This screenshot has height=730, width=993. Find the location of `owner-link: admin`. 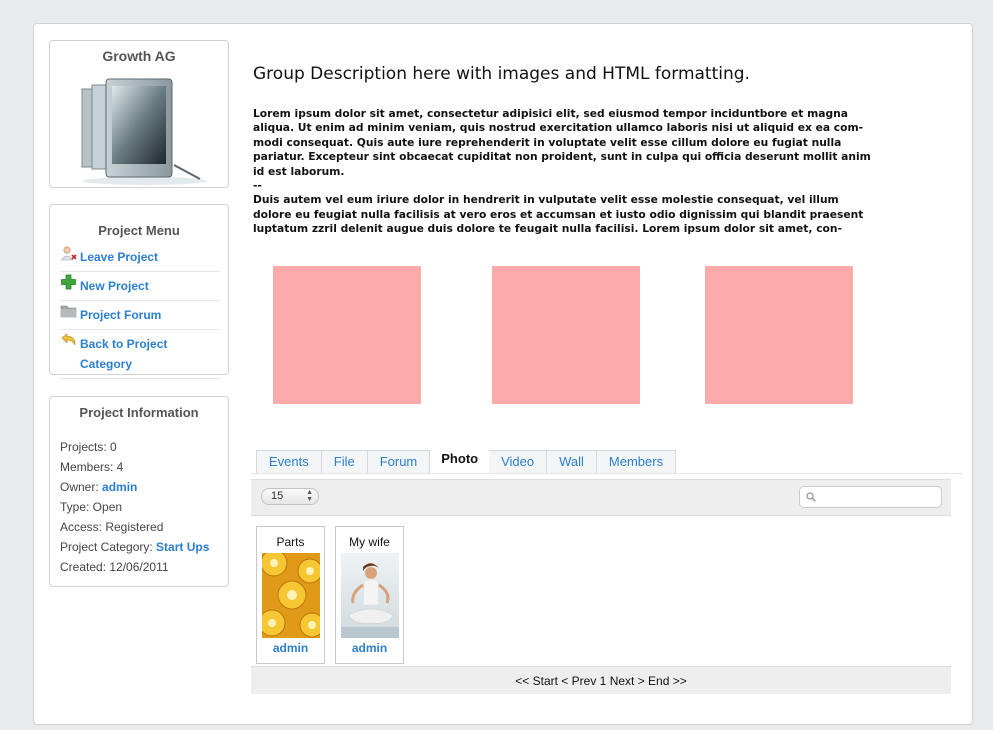

owner-link: admin is located at coordinates (119, 487).